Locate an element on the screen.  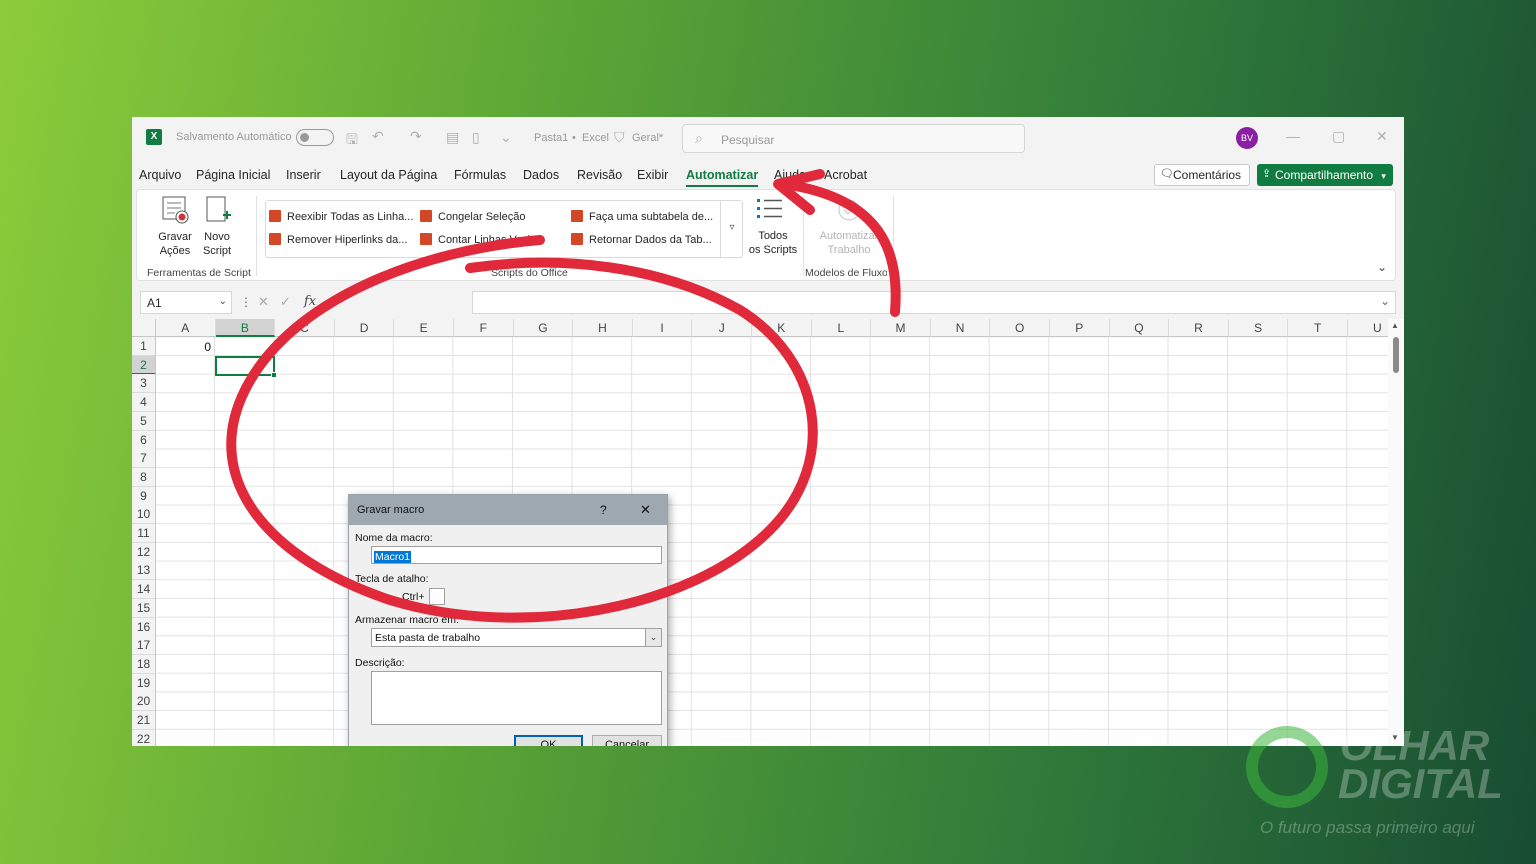
watermark-logo-icon is located at coordinates (1287, 767).